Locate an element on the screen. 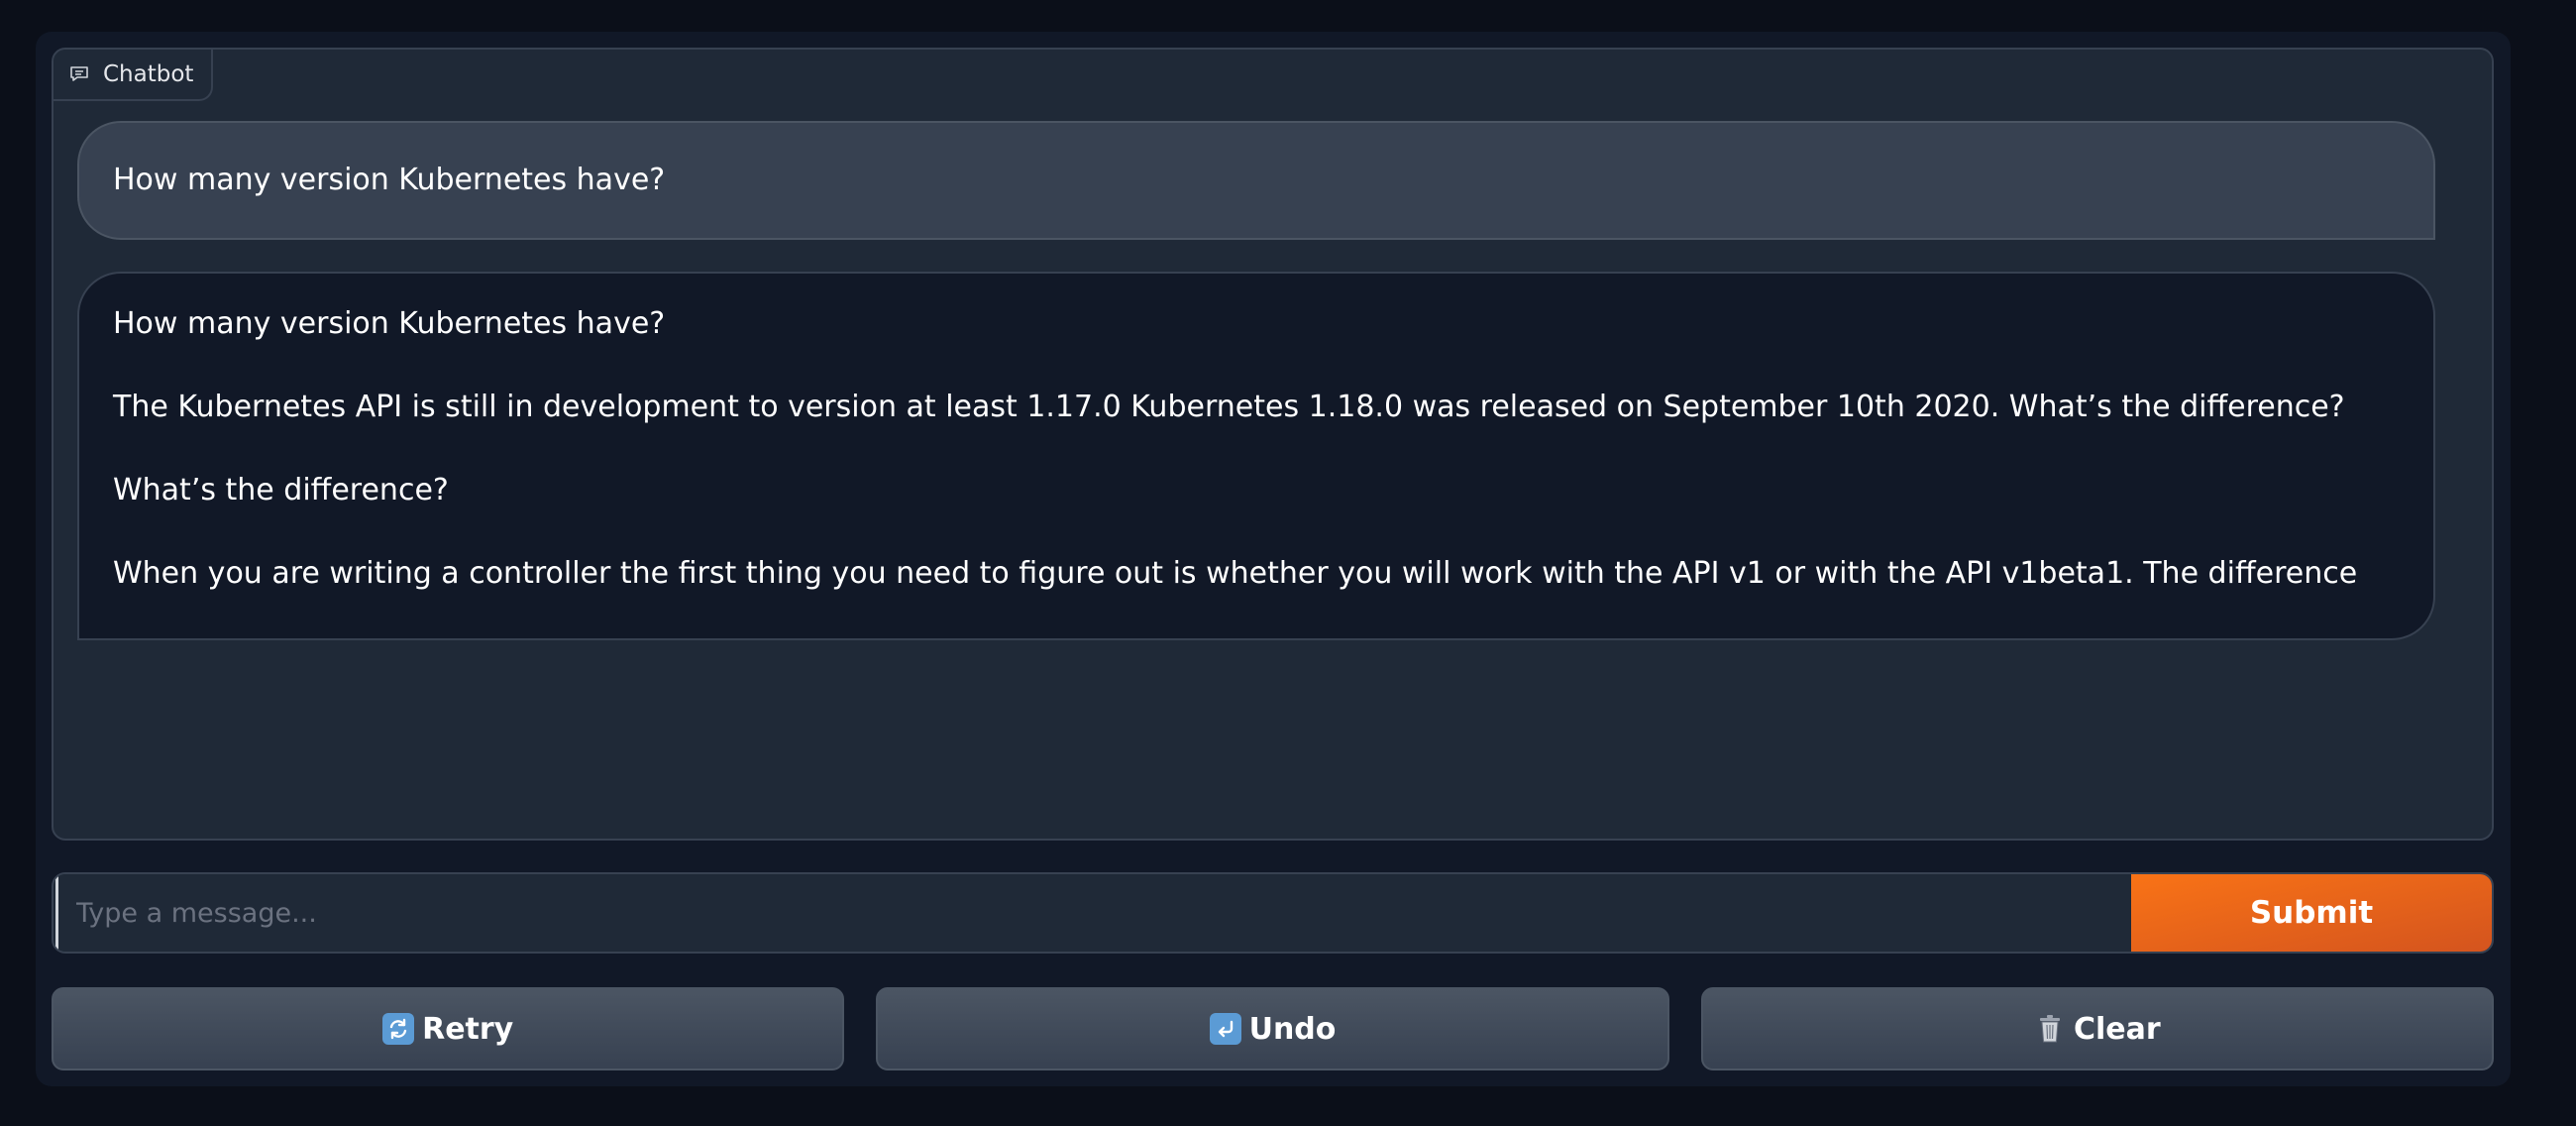 The width and height of the screenshot is (2576, 1126). retry-button: Retry is located at coordinates (448, 1028).